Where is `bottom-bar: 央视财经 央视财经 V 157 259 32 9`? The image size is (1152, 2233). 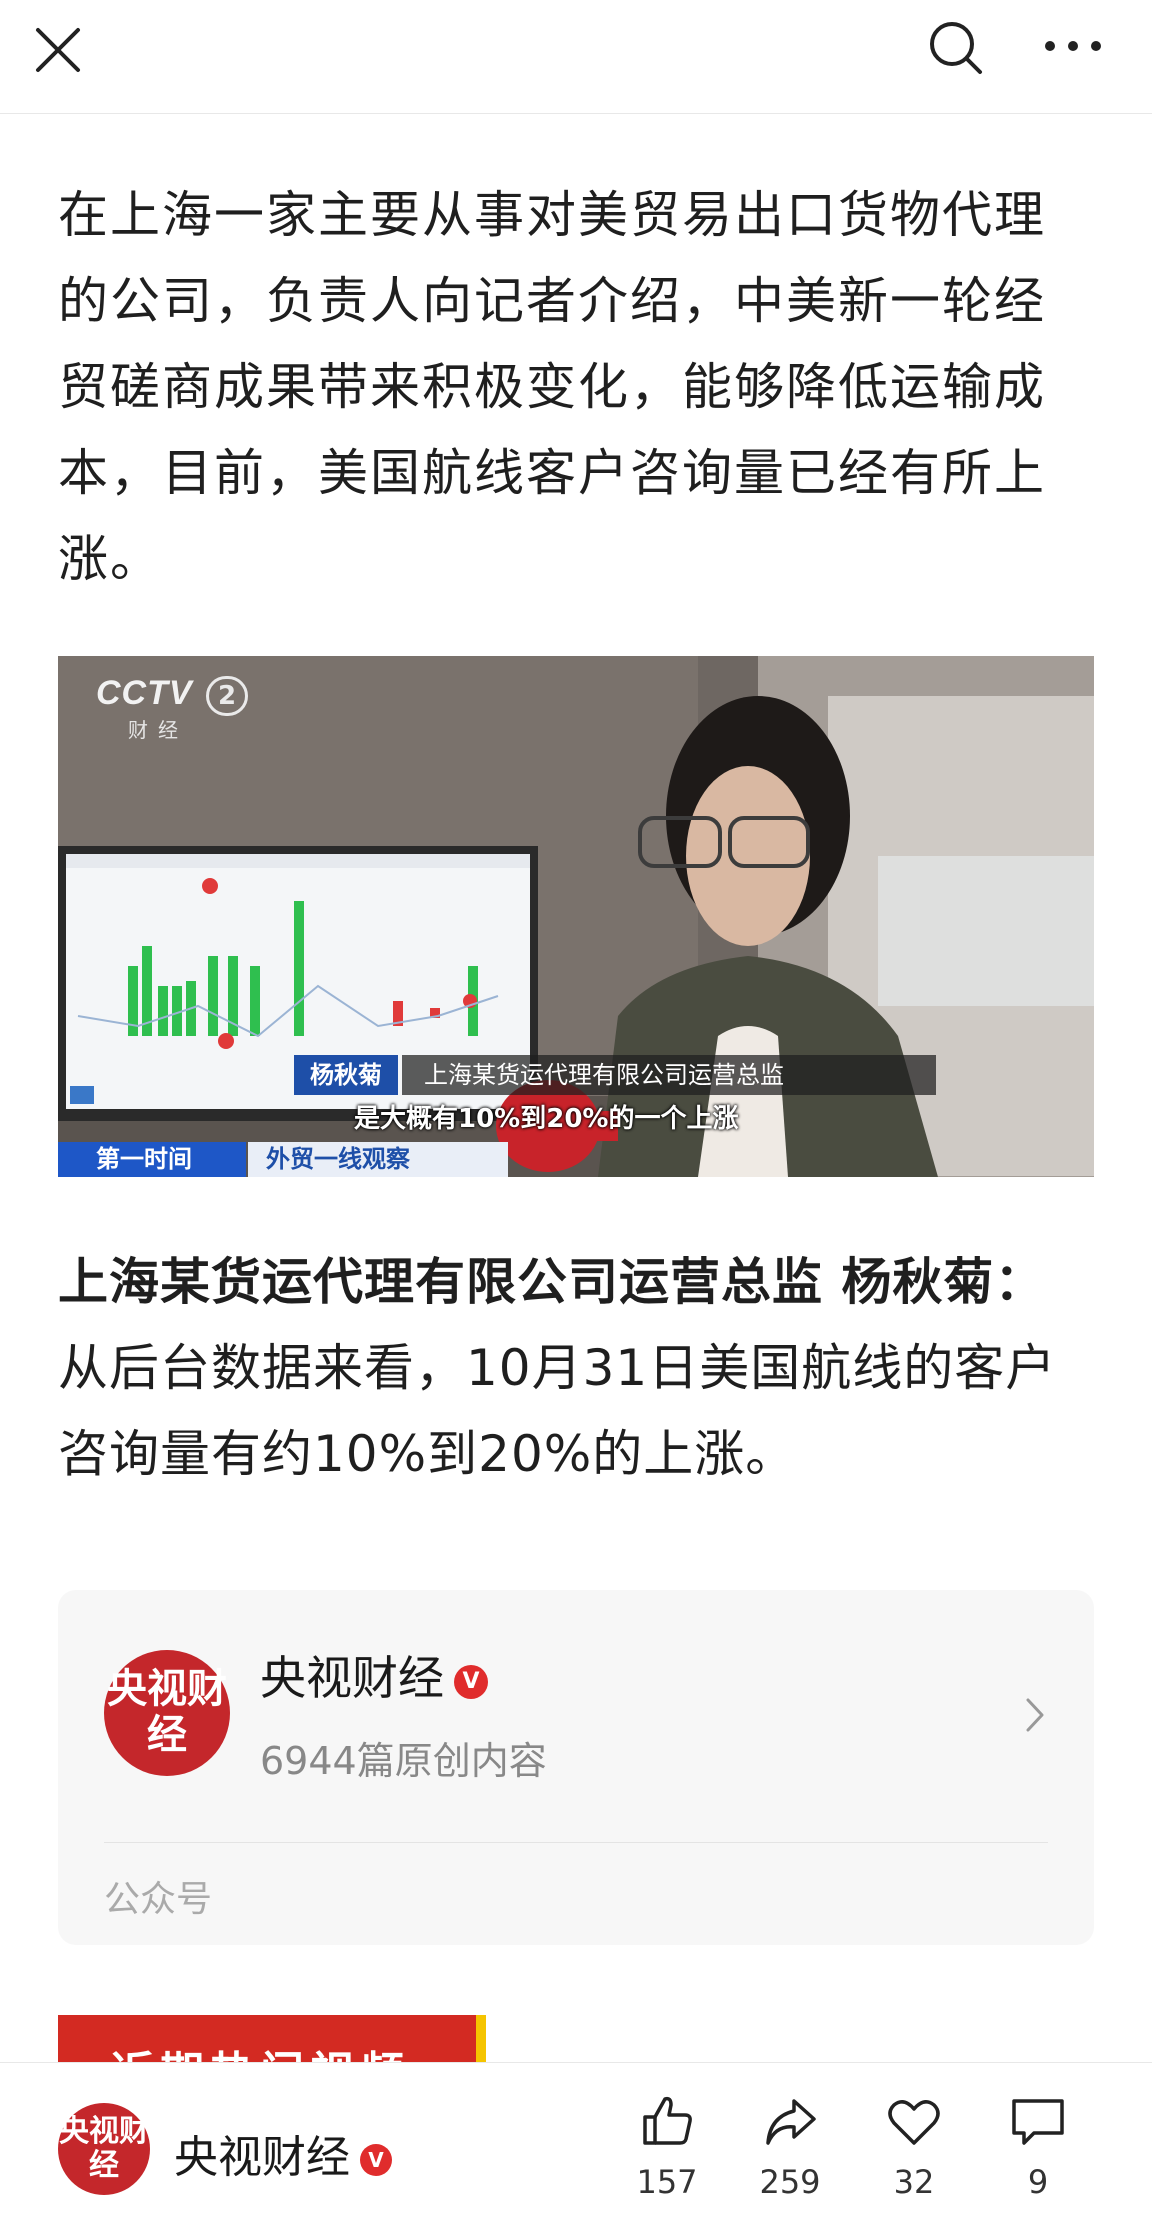
bottom-bar: 央视财经 央视财经 V 157 259 32 9 is located at coordinates (576, 2147).